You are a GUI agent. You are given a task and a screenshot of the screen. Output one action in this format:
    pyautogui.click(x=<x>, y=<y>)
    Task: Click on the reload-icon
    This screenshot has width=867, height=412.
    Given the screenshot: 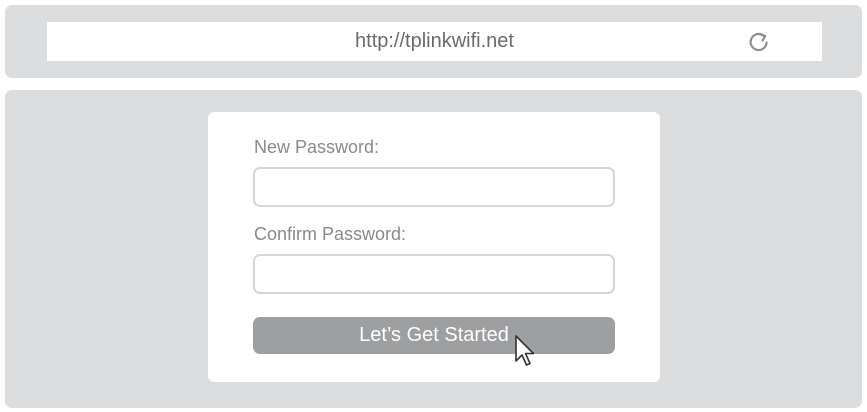 What is the action you would take?
    pyautogui.click(x=759, y=42)
    